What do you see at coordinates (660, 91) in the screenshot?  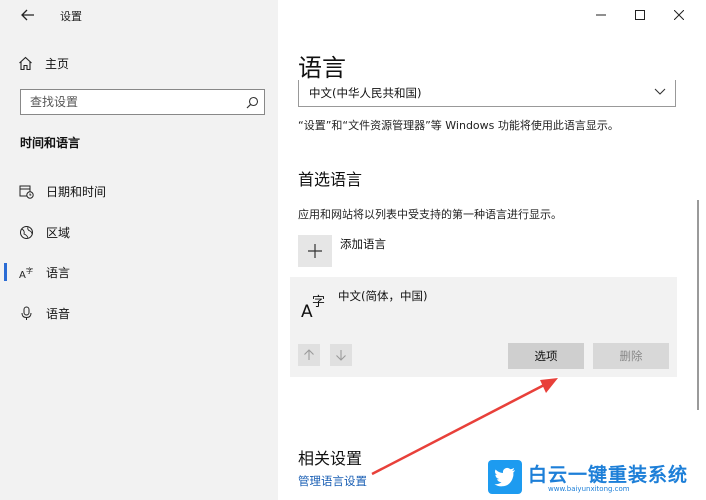 I see `chevron-down-icon` at bounding box center [660, 91].